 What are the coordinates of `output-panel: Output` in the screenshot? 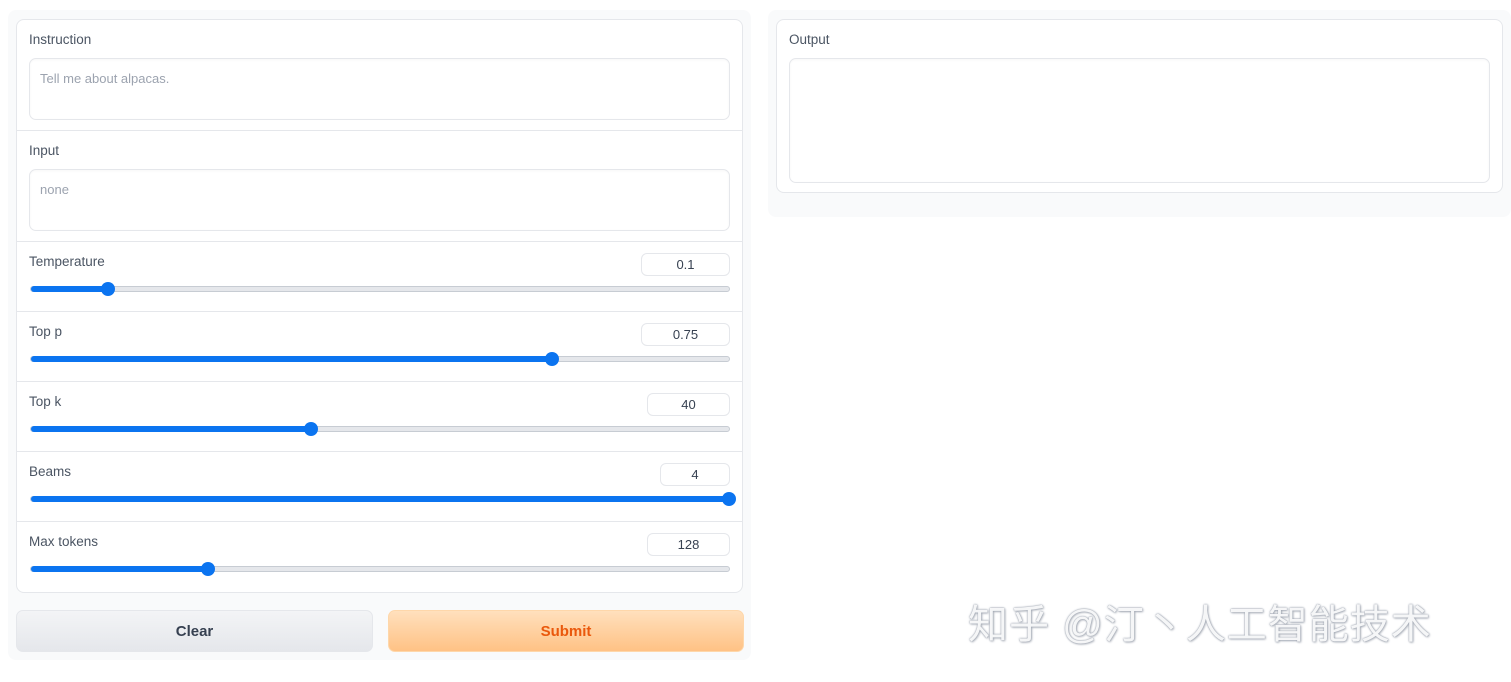 It's located at (1139, 113).